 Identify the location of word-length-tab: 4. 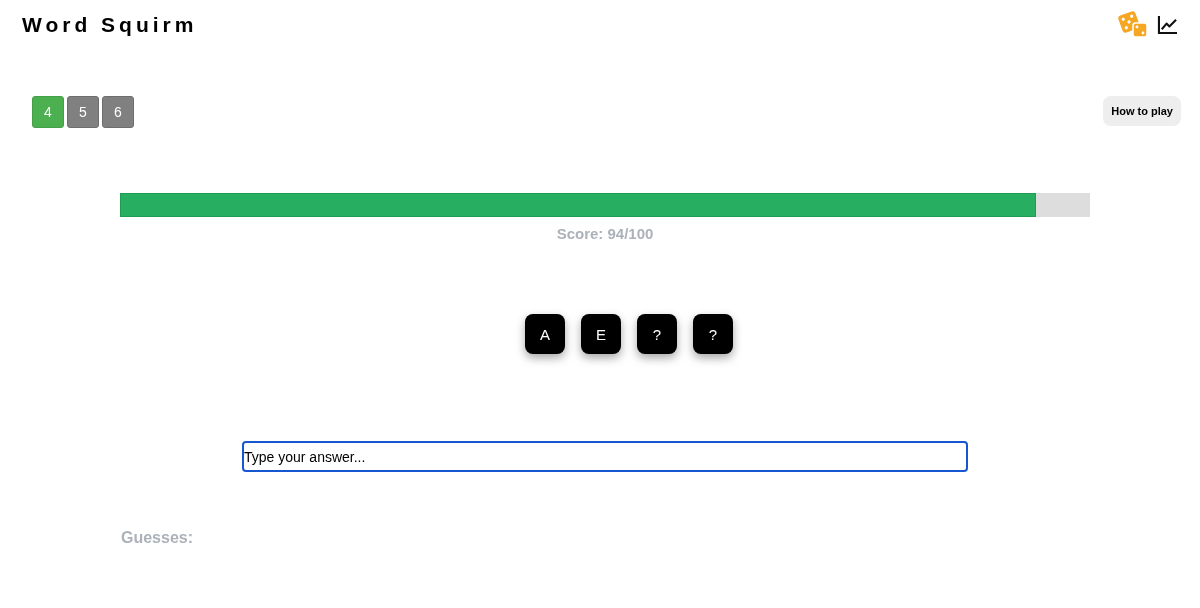
(48, 112).